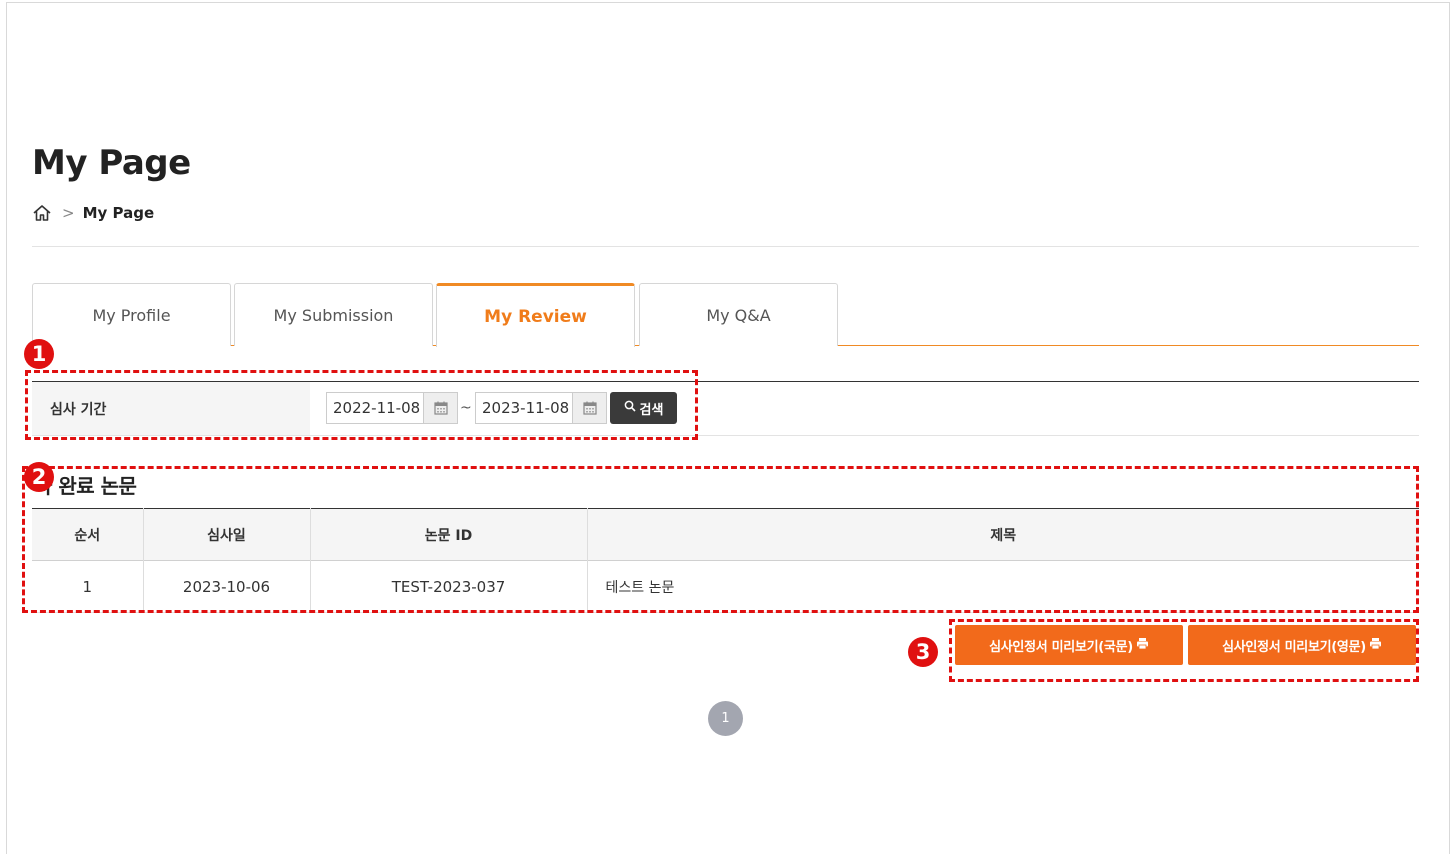 Image resolution: width=1456 pixels, height=854 pixels. Describe the element at coordinates (39, 477) in the screenshot. I see `annotation-badge-2: 2` at that location.